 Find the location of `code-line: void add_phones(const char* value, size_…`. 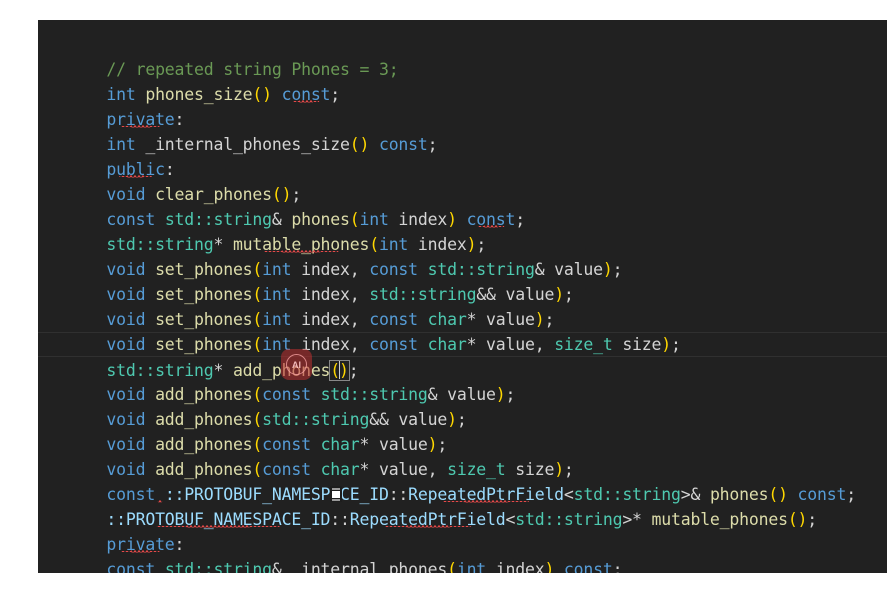

code-line: void add_phones(const char* value, size_… is located at coordinates (462, 455).